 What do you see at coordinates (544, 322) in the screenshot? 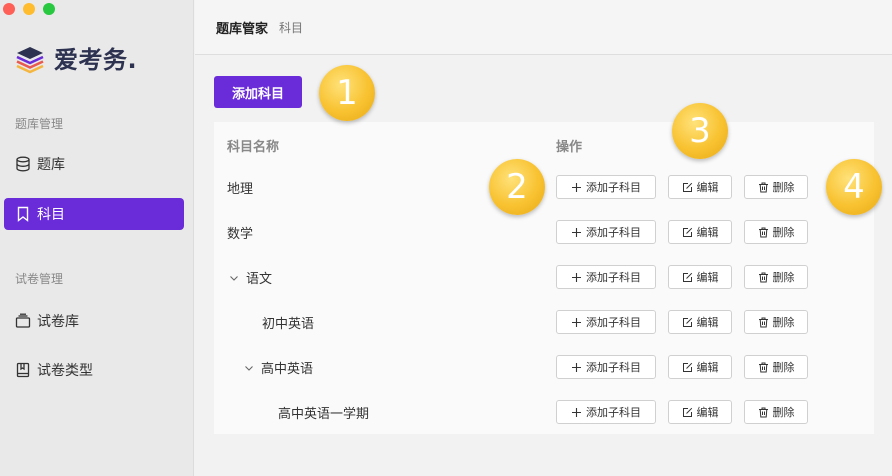
I see `table-row: 初中英语 添加子科目 编辑 删除` at bounding box center [544, 322].